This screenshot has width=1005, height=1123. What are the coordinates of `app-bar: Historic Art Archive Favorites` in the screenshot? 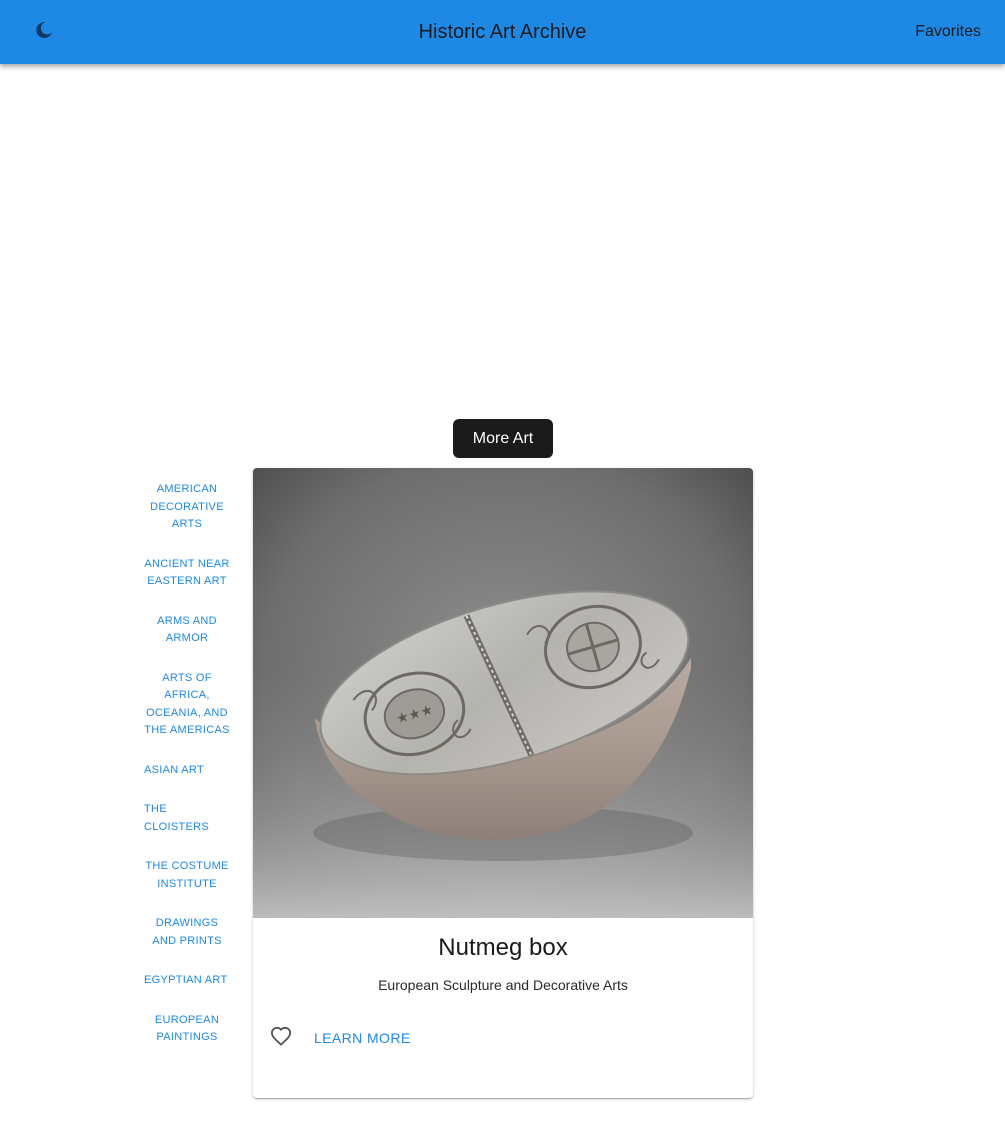 It's located at (502, 32).